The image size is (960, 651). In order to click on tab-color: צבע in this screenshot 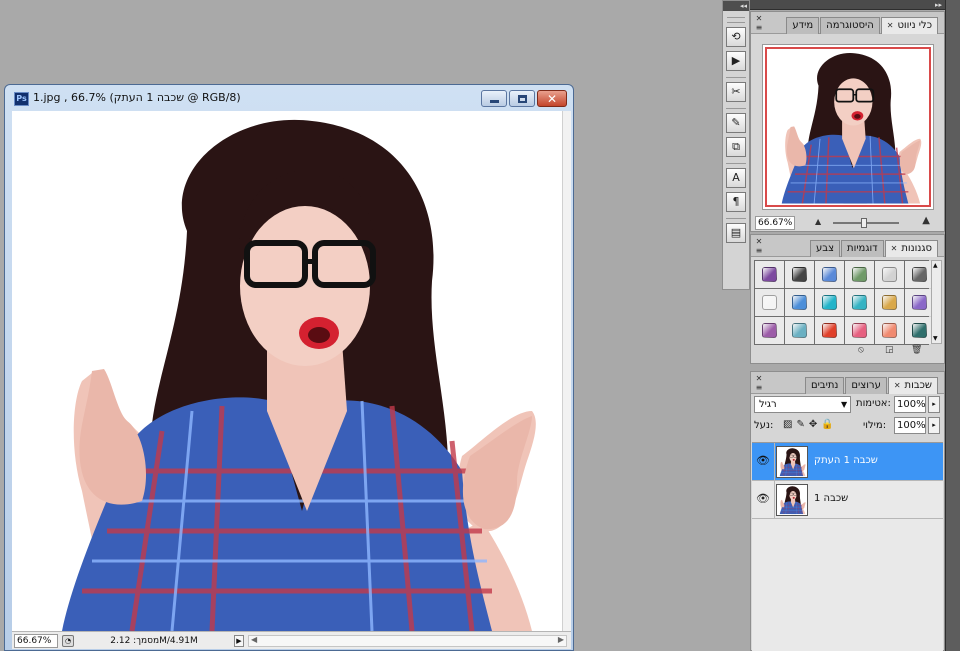, I will do `click(825, 248)`.